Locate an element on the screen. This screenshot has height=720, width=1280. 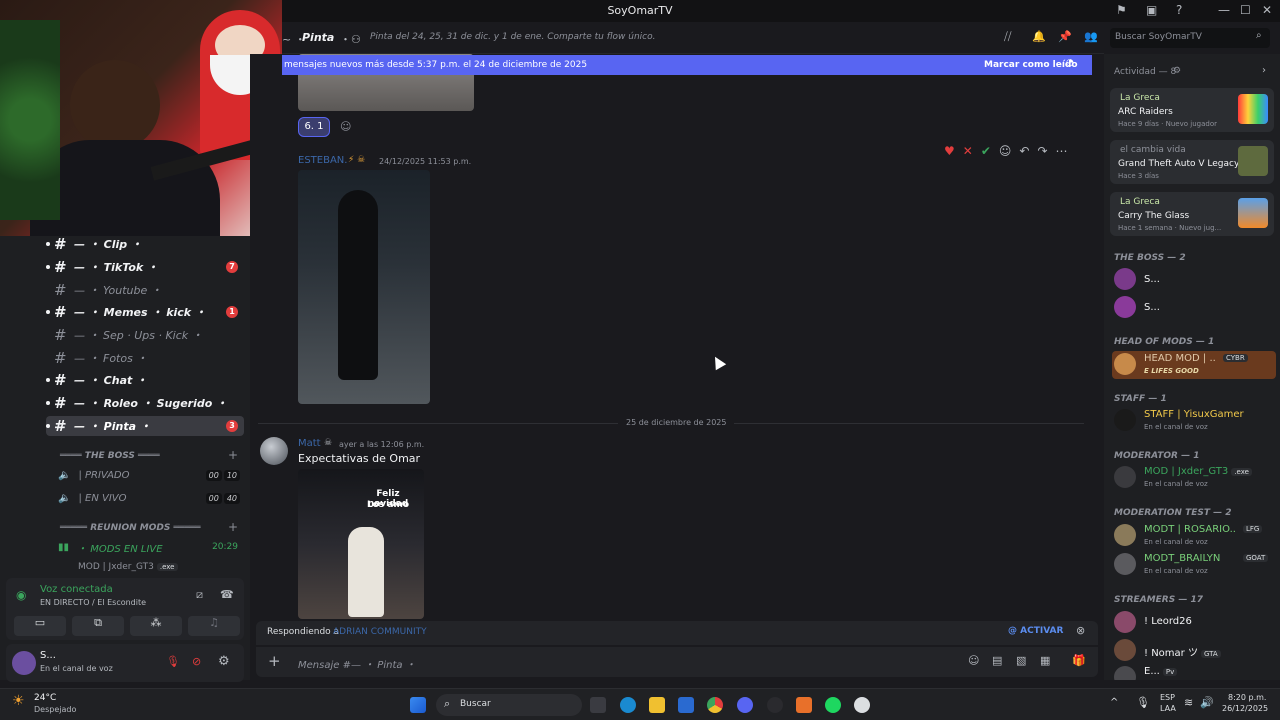
mention-toggle: @ ACTIVAR is located at coordinates (1035, 631).